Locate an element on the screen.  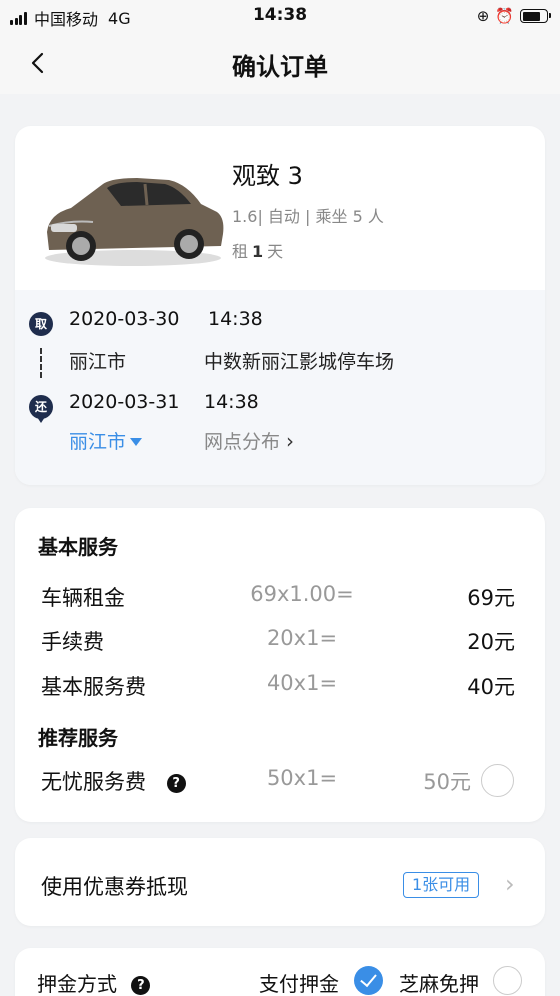
fee-label: 基本服务费 is located at coordinates (93, 687).